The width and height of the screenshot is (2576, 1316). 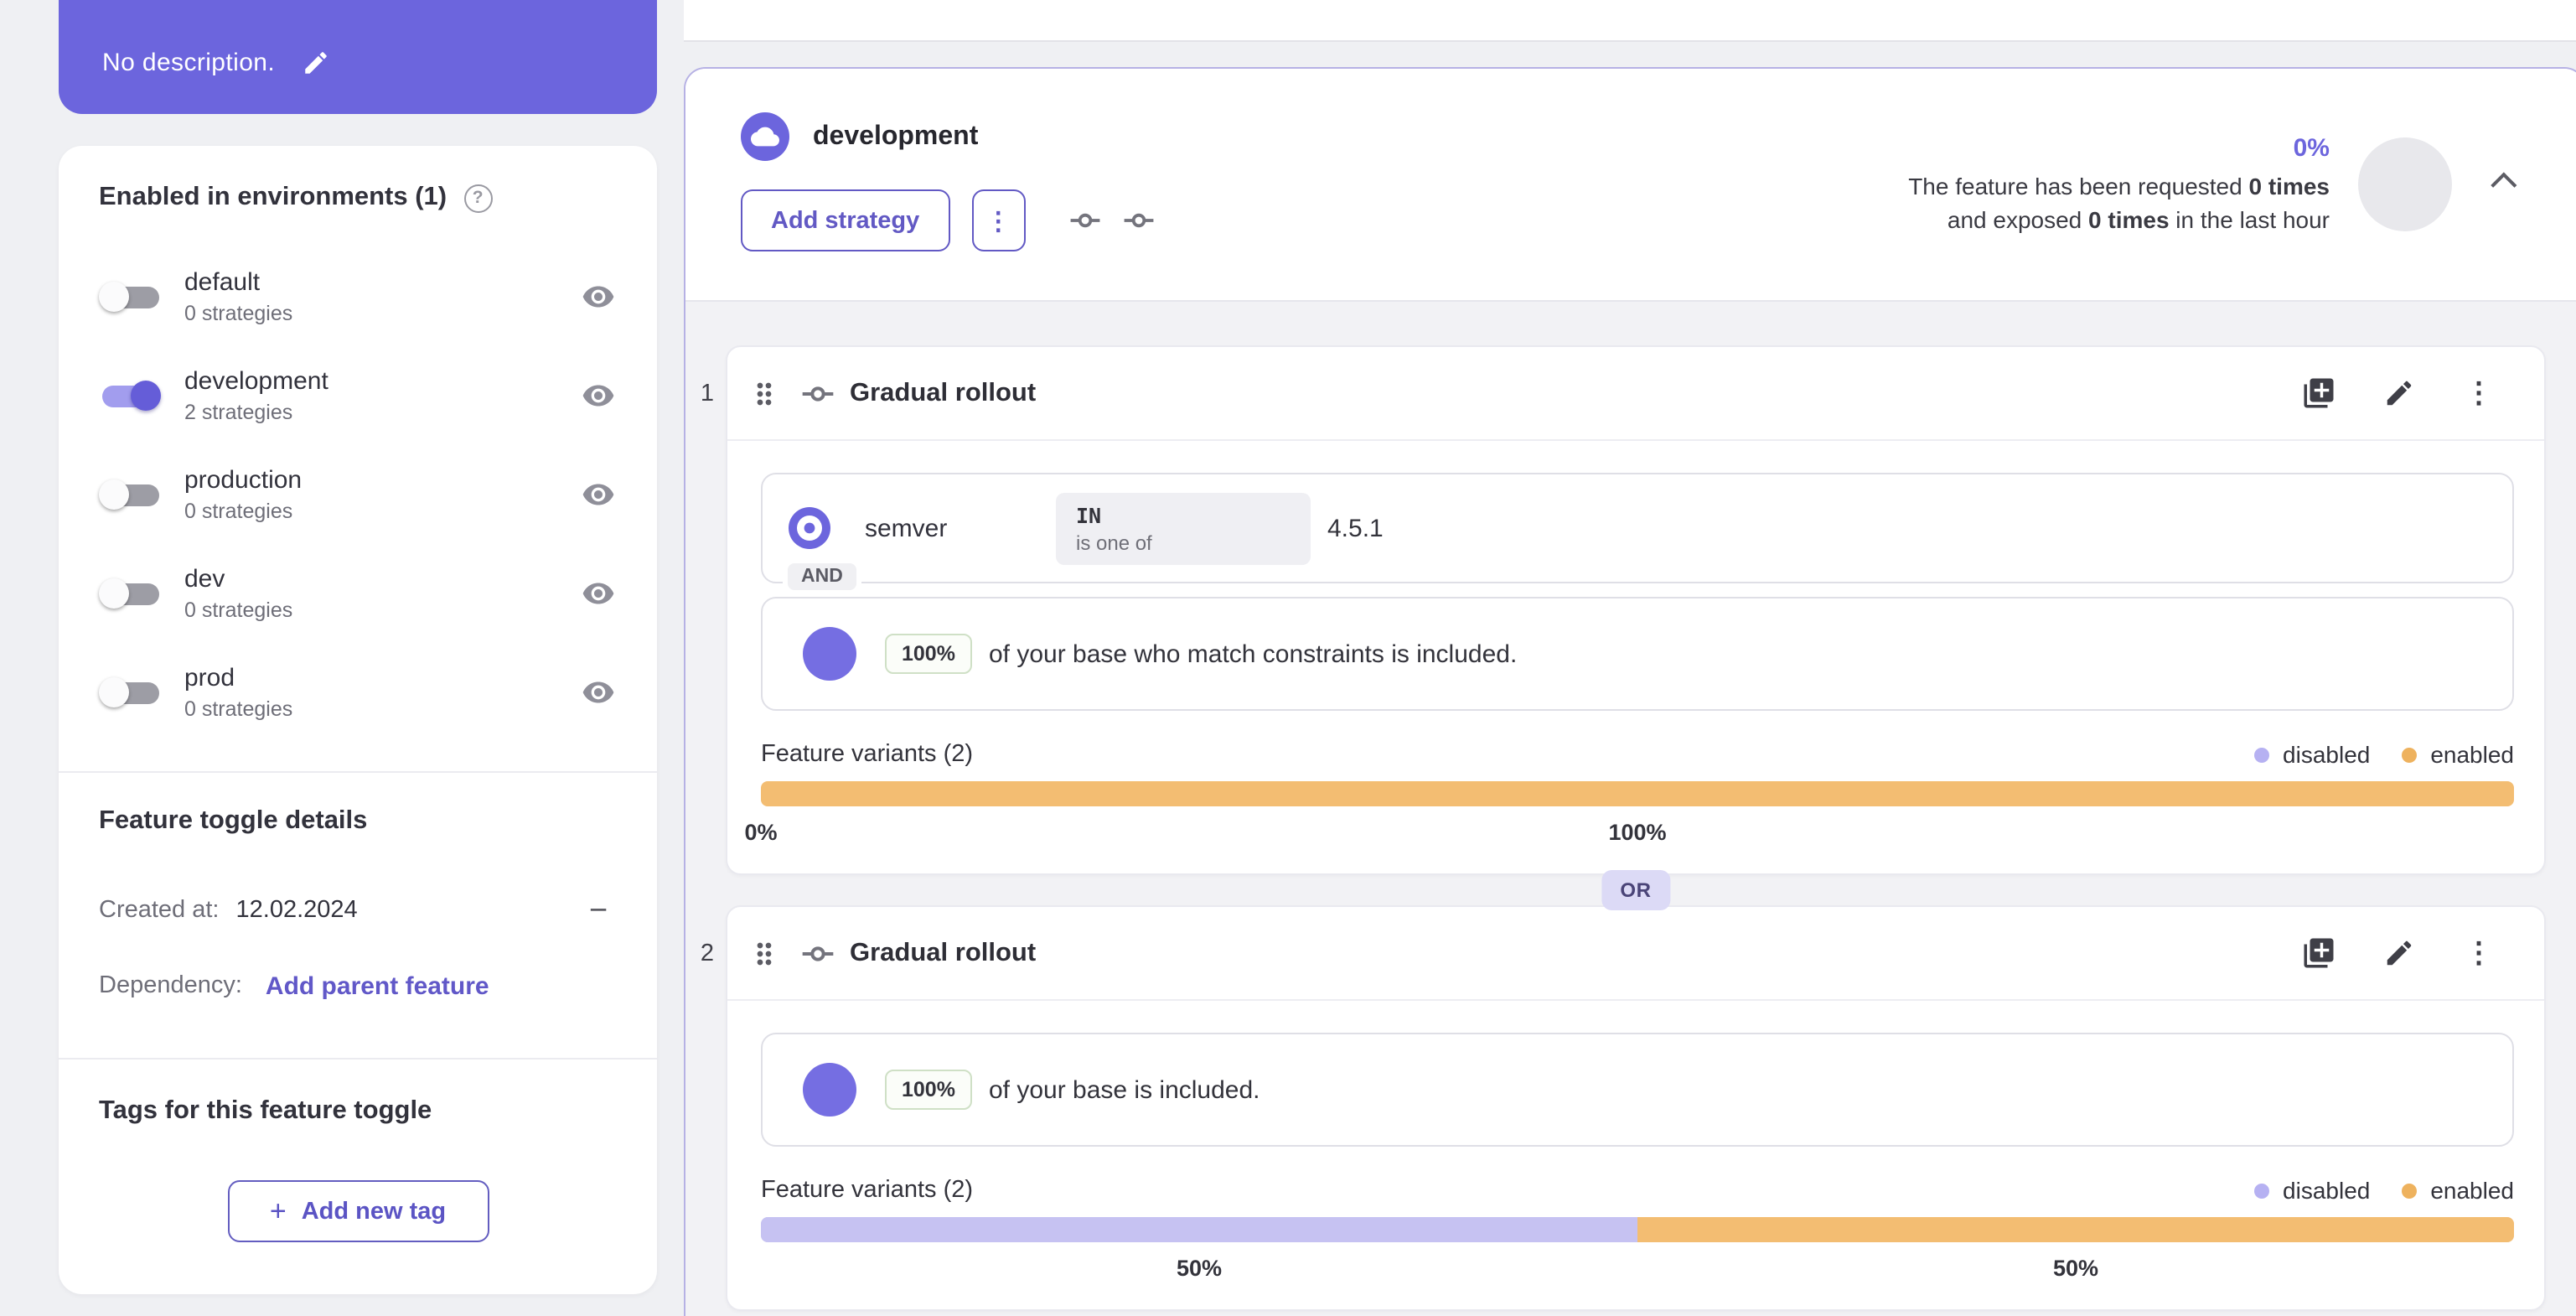 What do you see at coordinates (2075, 1229) in the screenshot?
I see `variant-segment-enabled` at bounding box center [2075, 1229].